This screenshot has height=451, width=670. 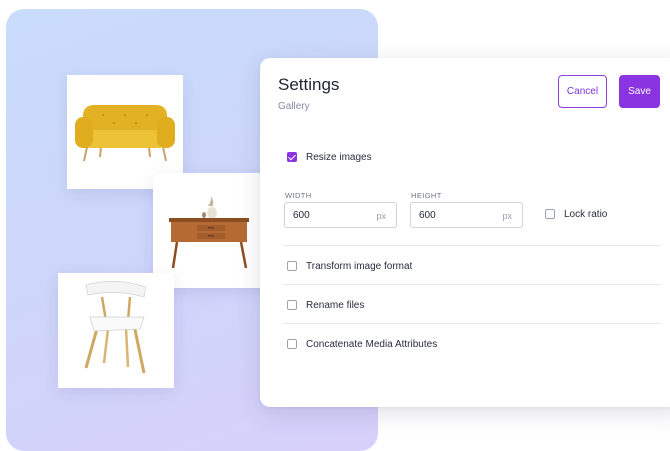 I want to click on transform-format-label: Transform image format, so click(x=359, y=266).